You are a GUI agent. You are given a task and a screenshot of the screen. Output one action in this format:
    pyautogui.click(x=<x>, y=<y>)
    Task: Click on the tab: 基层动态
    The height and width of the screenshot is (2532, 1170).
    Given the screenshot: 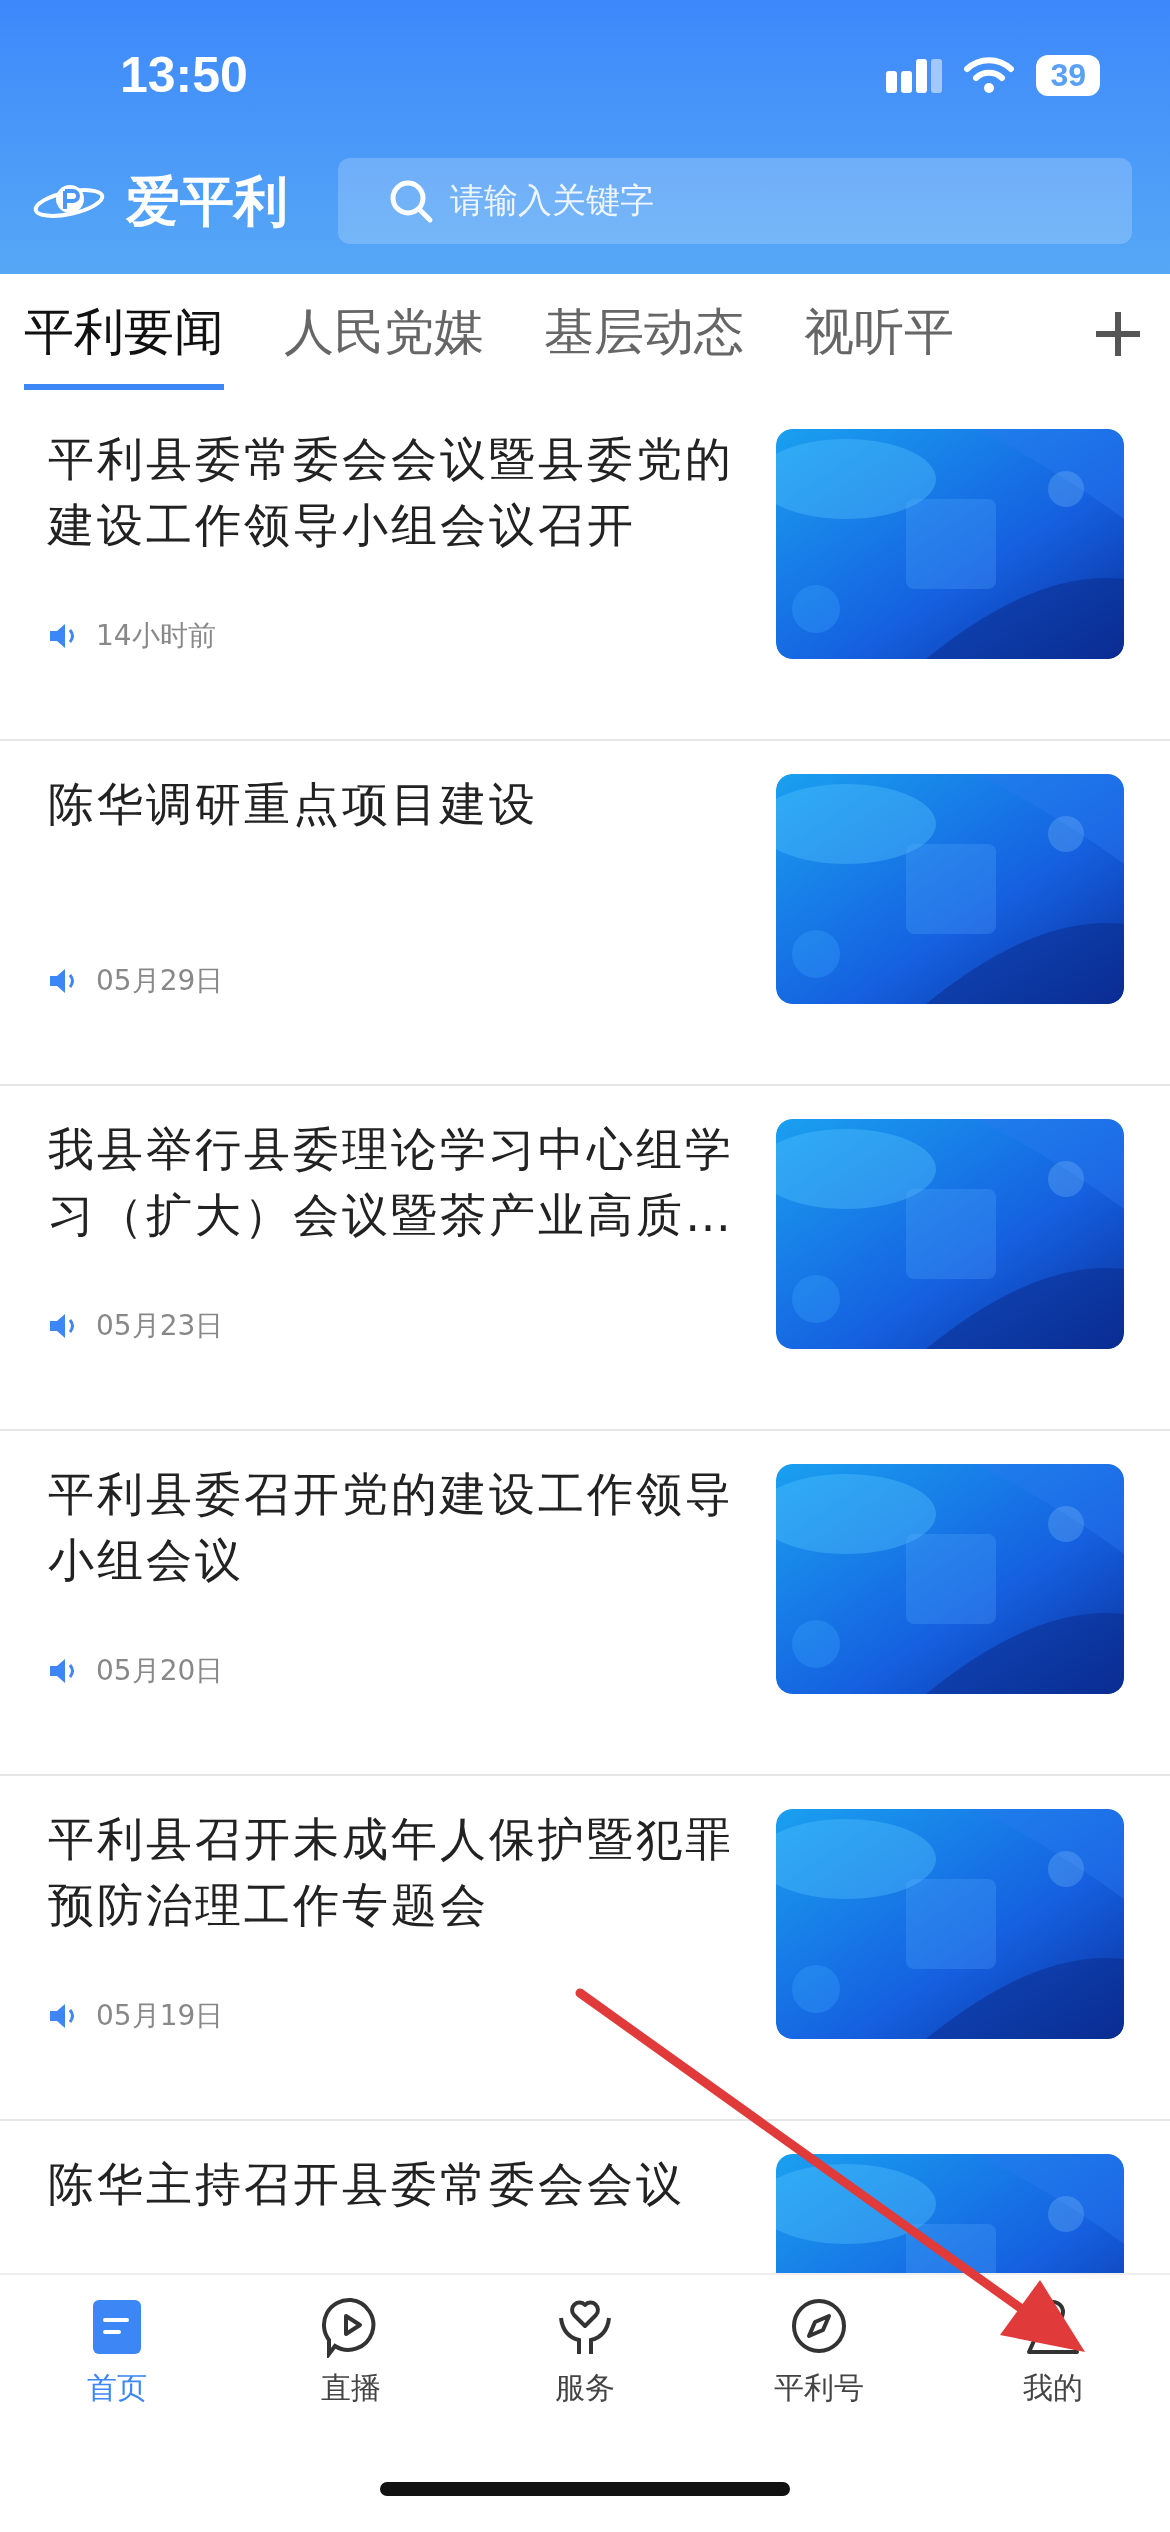 What is the action you would take?
    pyautogui.click(x=644, y=335)
    